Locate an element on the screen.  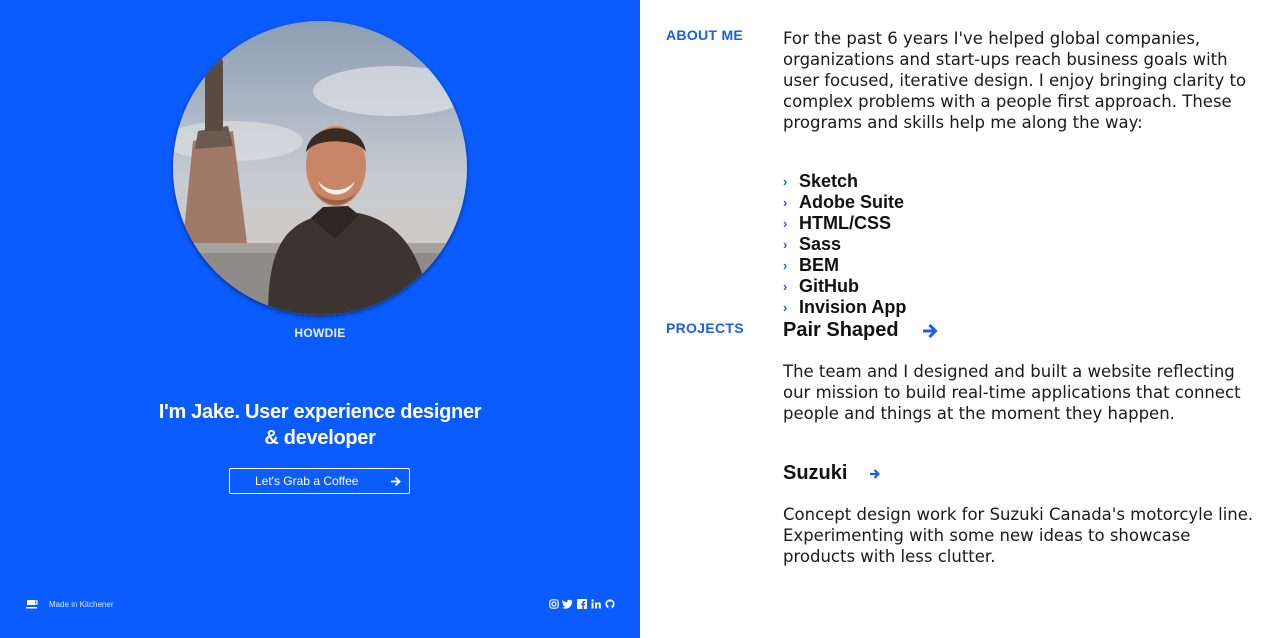
social-links is located at coordinates (581, 603).